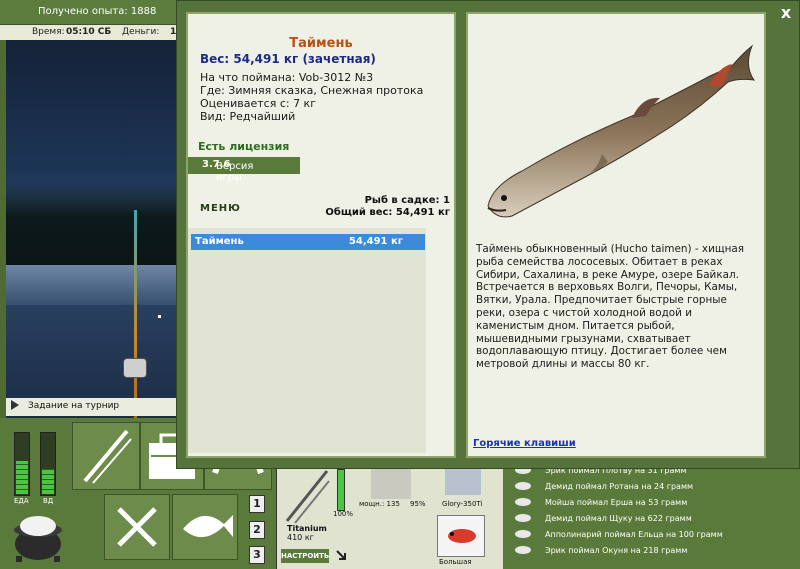 This screenshot has width=800, height=569. Describe the element at coordinates (387, 212) in the screenshot. I see `cage-total-weight: Общий вес: 54,491 кг` at that location.